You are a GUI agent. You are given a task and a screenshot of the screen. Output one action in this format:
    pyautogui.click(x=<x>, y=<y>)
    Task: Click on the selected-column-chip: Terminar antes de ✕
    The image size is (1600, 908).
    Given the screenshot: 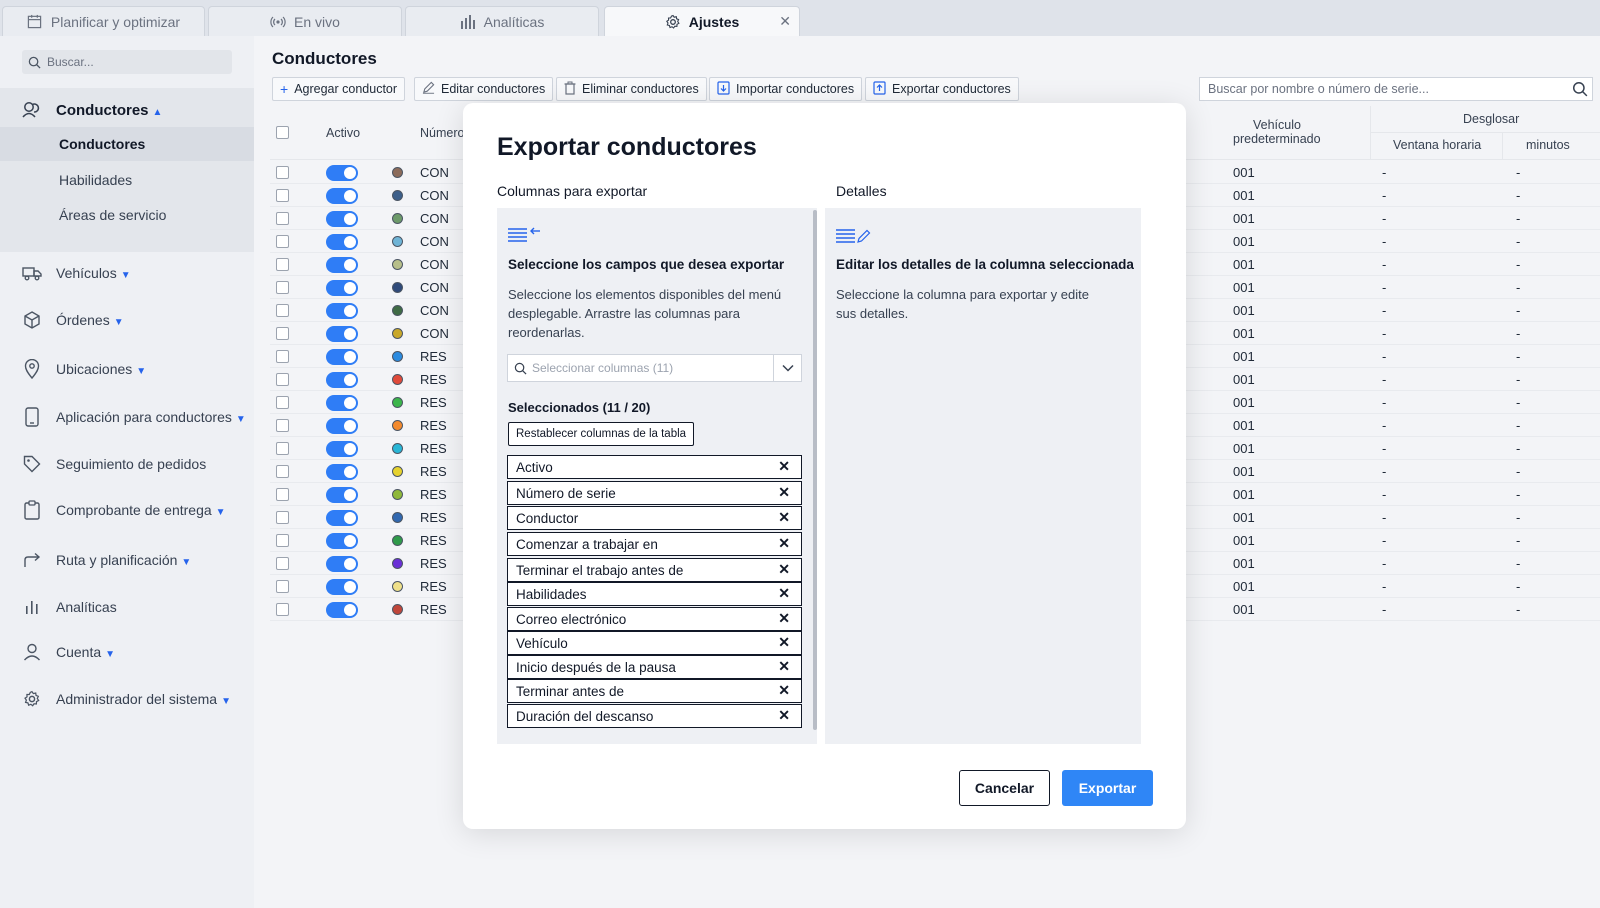 What is the action you would take?
    pyautogui.click(x=654, y=691)
    